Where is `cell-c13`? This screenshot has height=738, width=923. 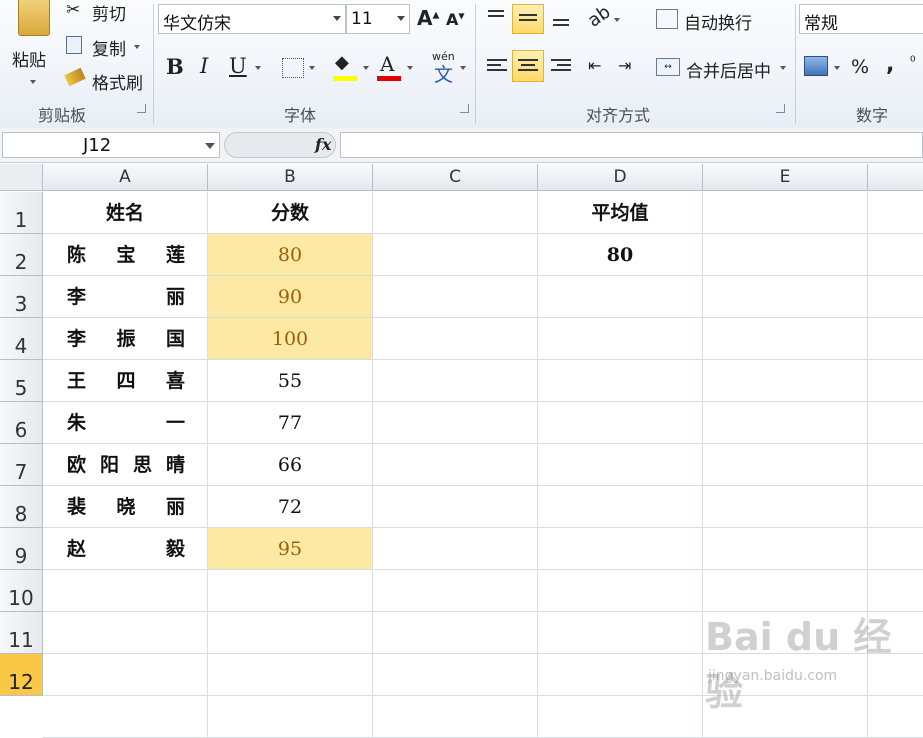
cell-c13 is located at coordinates (455, 717).